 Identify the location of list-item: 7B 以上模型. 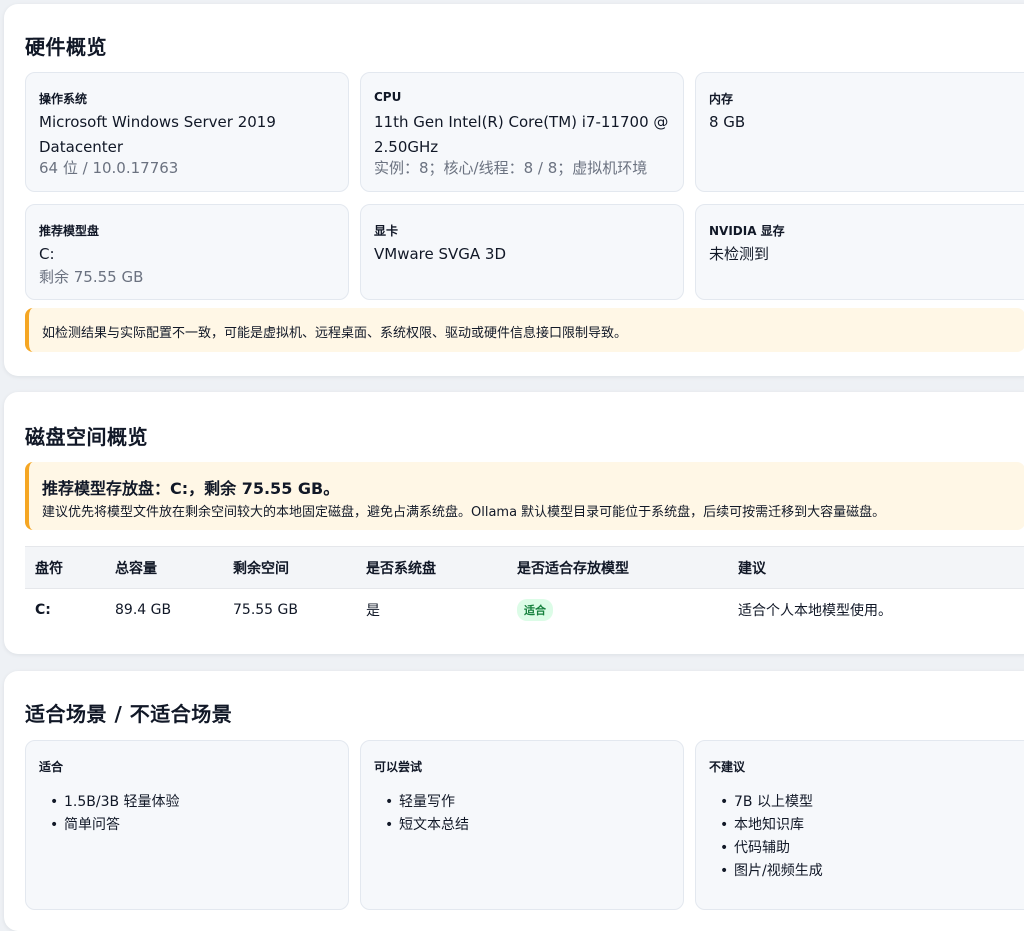
(778, 802).